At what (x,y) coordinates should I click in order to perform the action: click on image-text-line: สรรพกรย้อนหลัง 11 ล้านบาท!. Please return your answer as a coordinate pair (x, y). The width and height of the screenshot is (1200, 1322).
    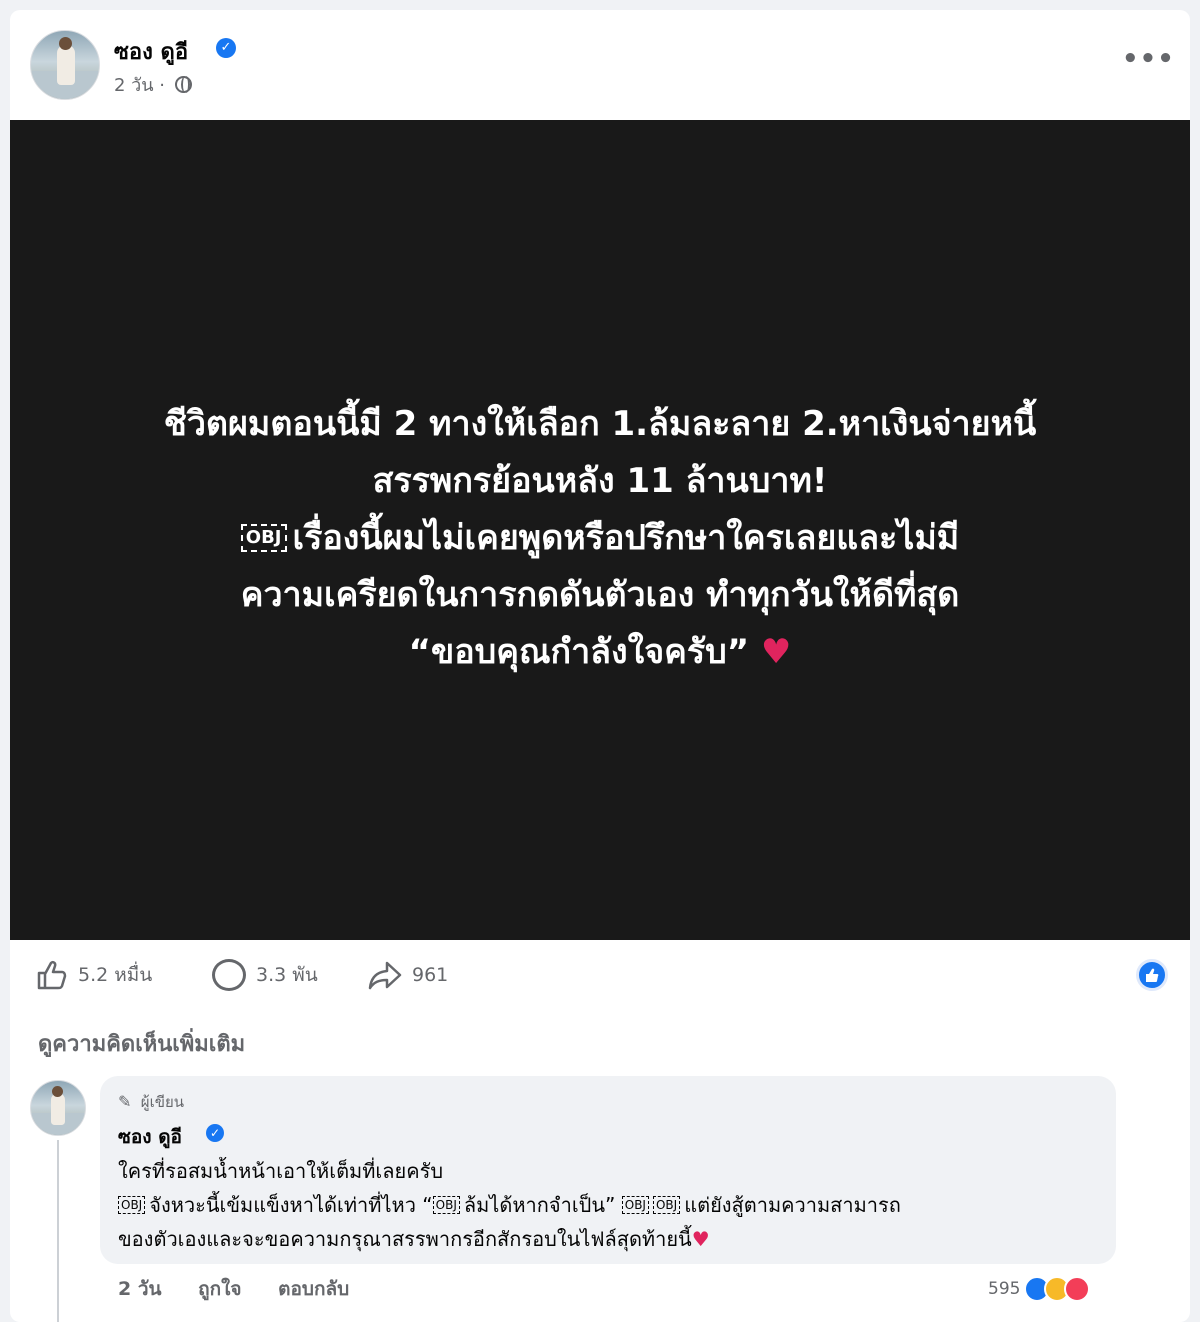
    Looking at the image, I should click on (600, 481).